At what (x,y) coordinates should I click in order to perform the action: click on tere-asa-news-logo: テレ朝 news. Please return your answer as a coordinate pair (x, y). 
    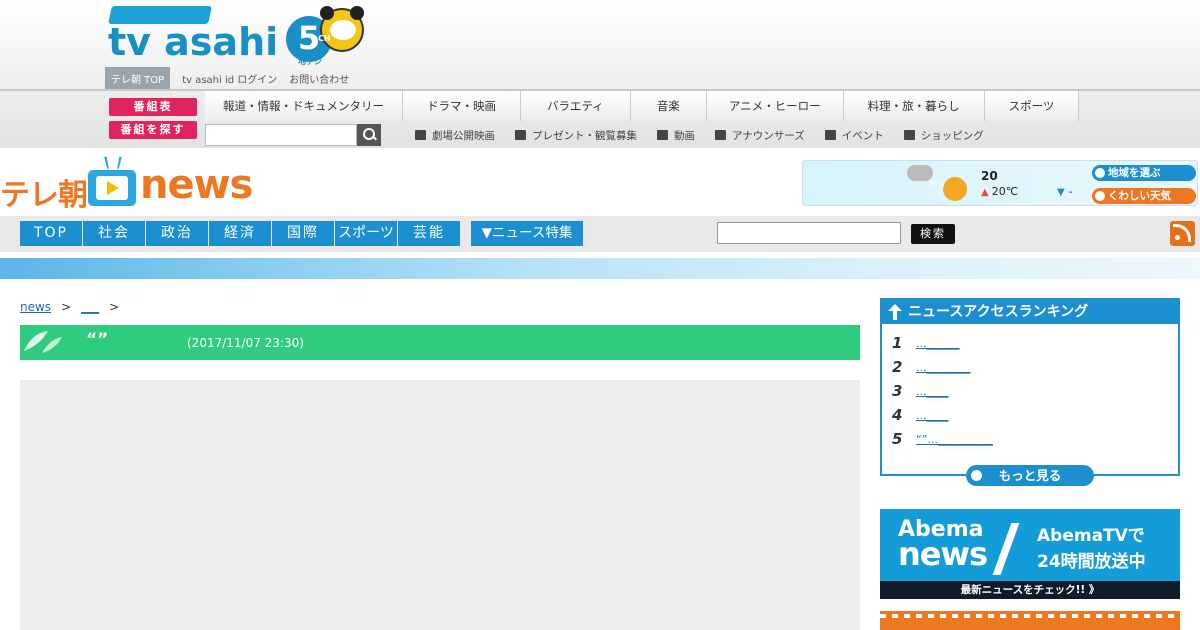
    Looking at the image, I should click on (131, 184).